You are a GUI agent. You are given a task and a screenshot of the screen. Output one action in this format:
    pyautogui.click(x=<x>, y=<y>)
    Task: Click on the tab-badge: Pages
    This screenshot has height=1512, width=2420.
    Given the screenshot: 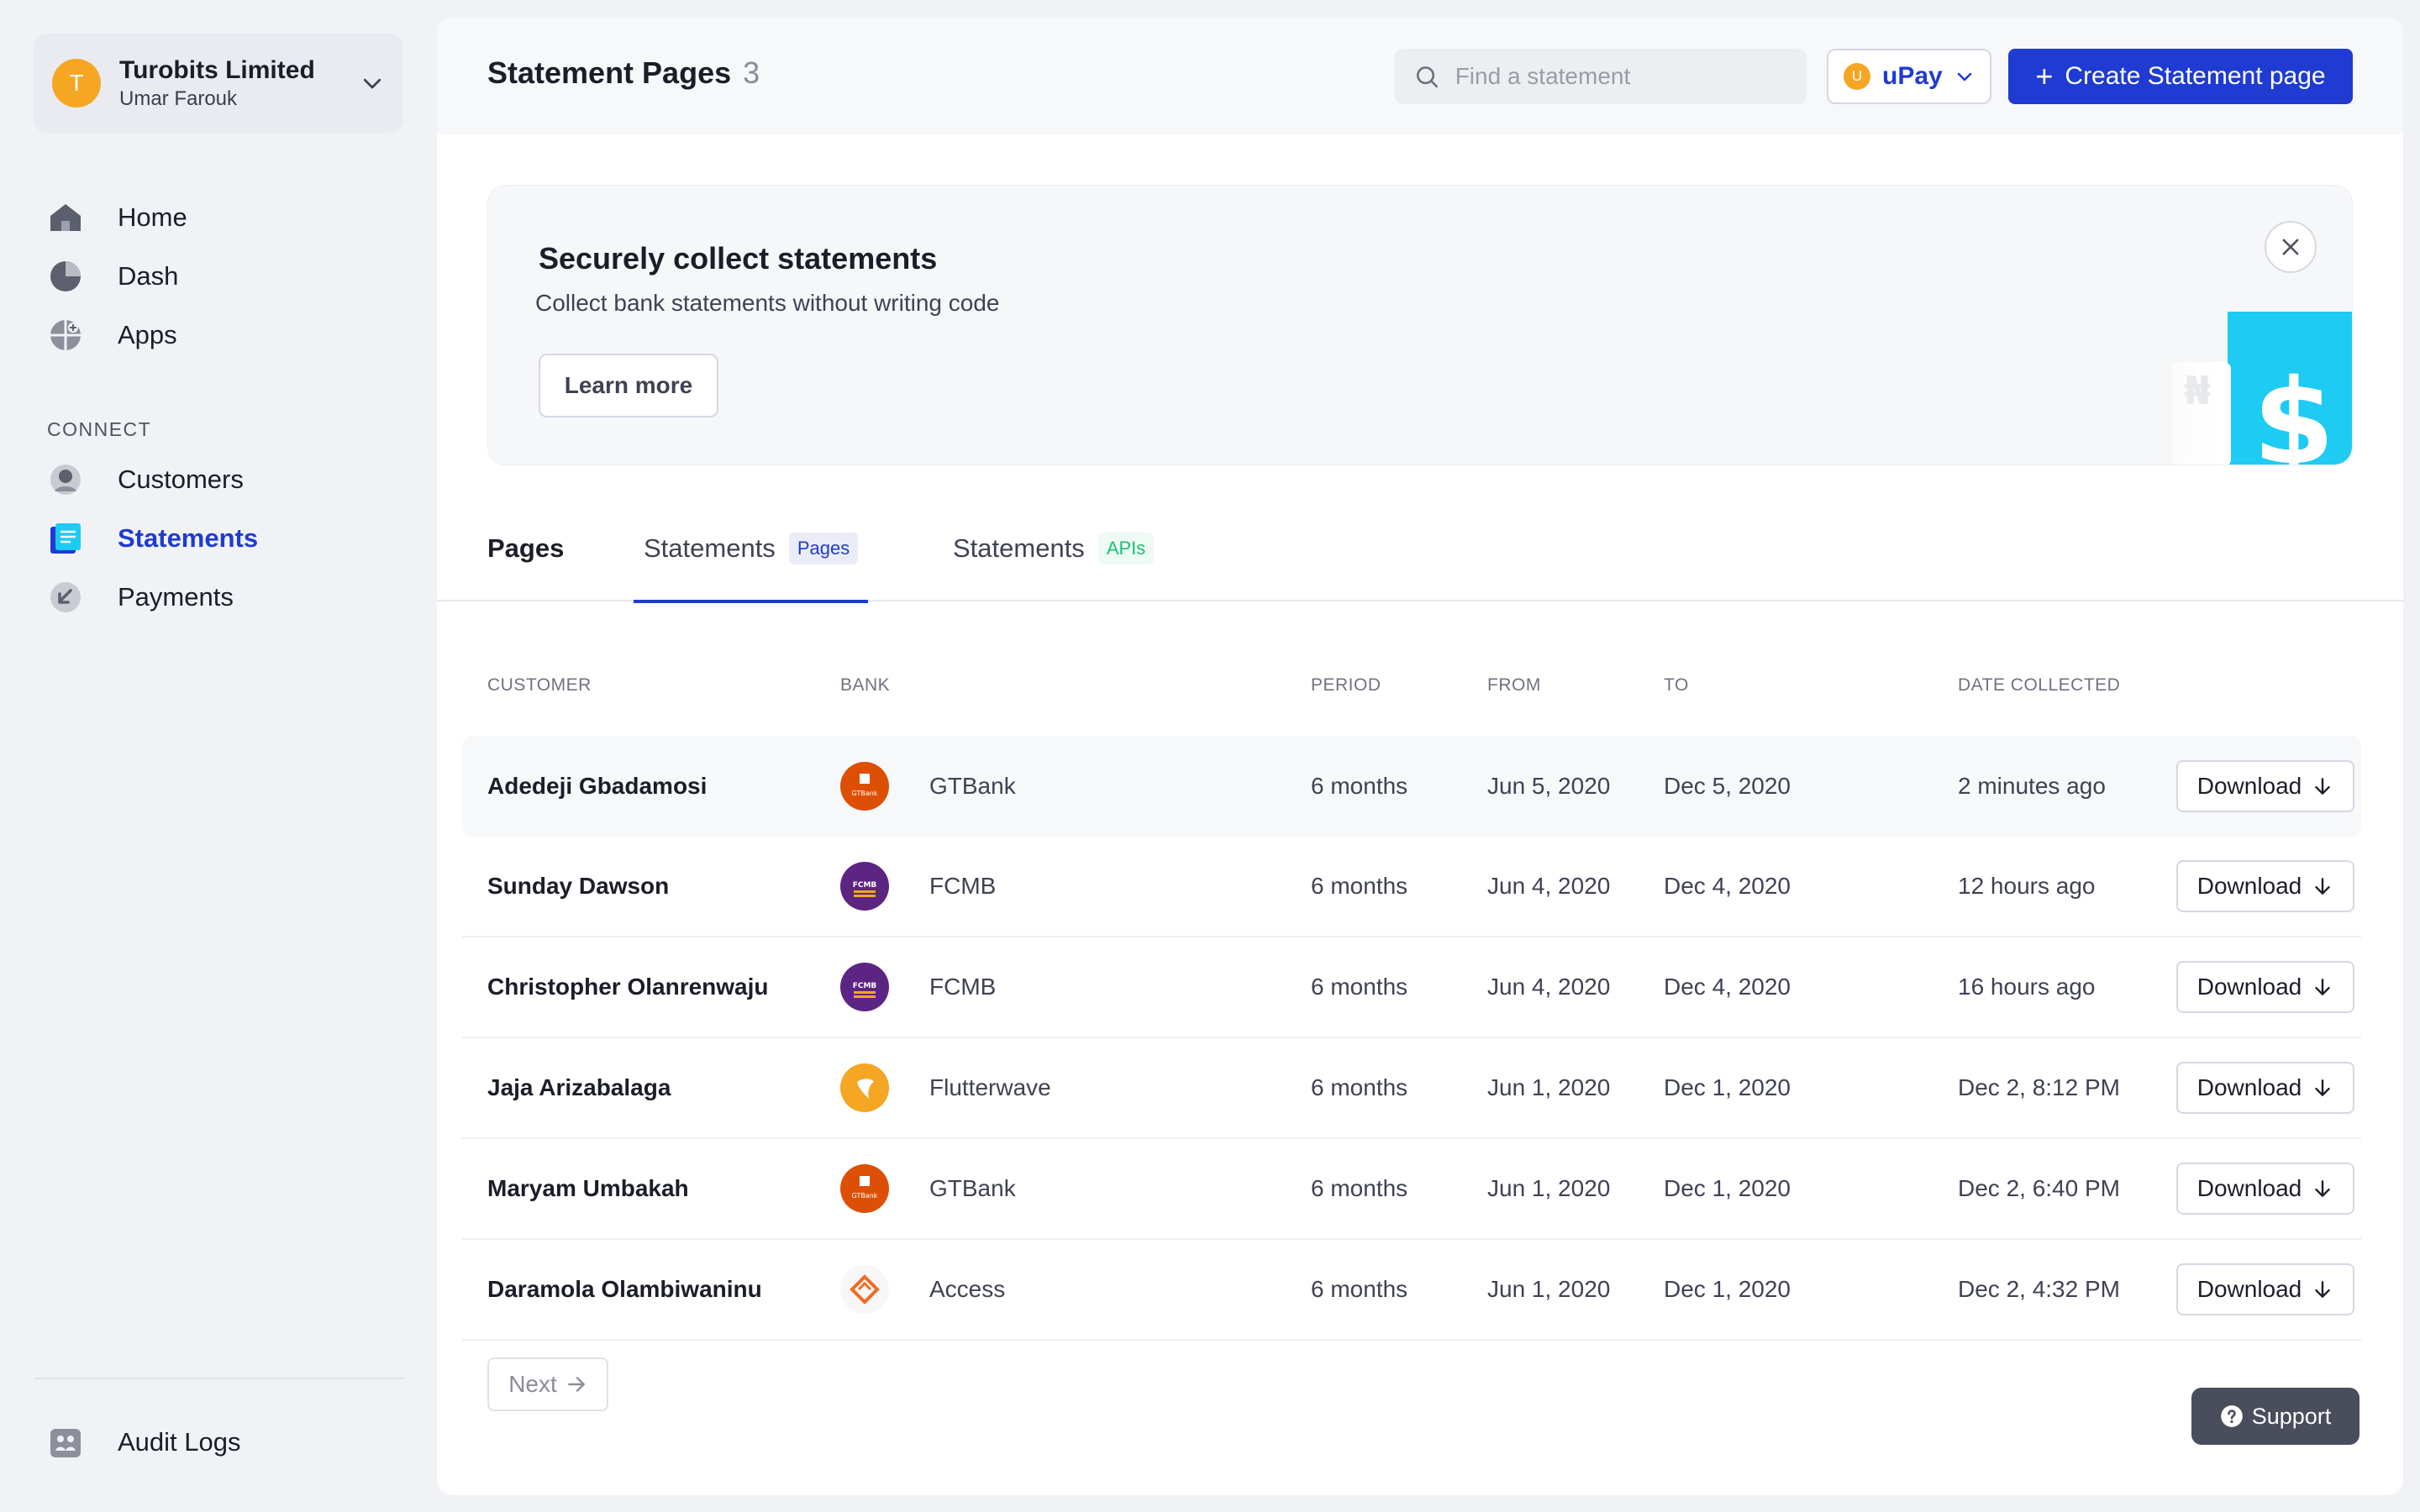 What is the action you would take?
    pyautogui.click(x=824, y=548)
    